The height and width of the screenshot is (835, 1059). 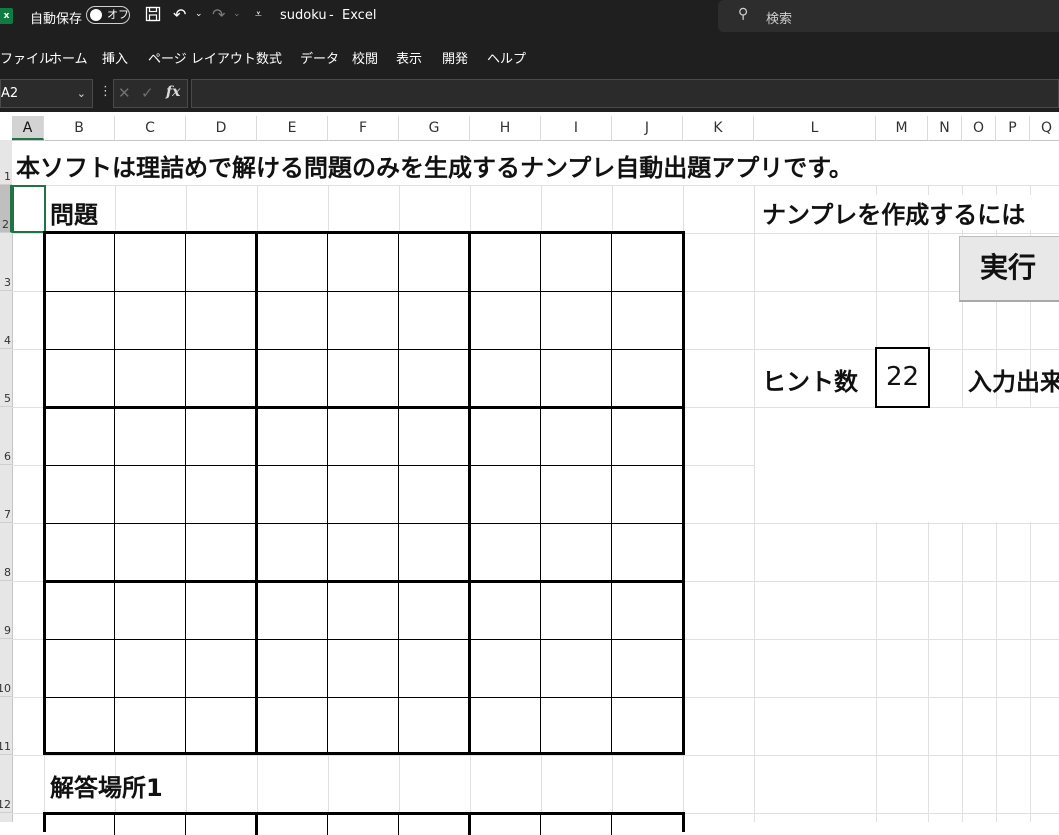 What do you see at coordinates (6, 494) in the screenshot?
I see `row-header-7: 7` at bounding box center [6, 494].